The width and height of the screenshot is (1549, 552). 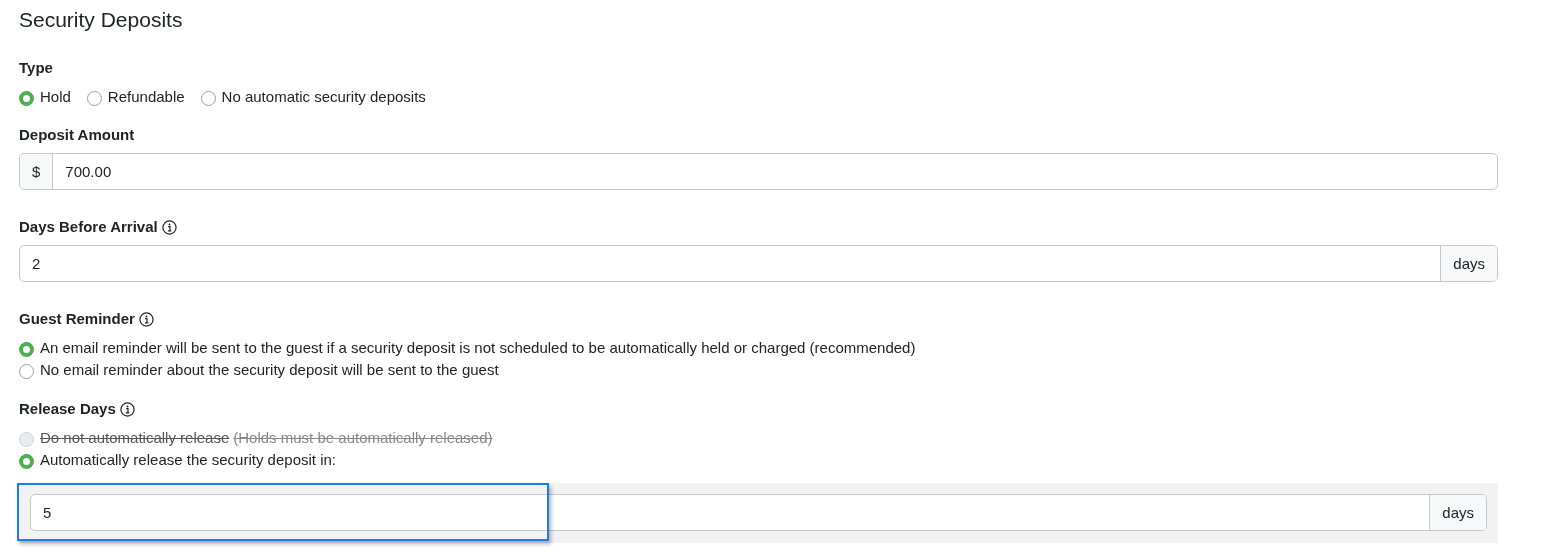 I want to click on option-label: Do not automatically release (Holds must be automatically released), so click(x=266, y=438).